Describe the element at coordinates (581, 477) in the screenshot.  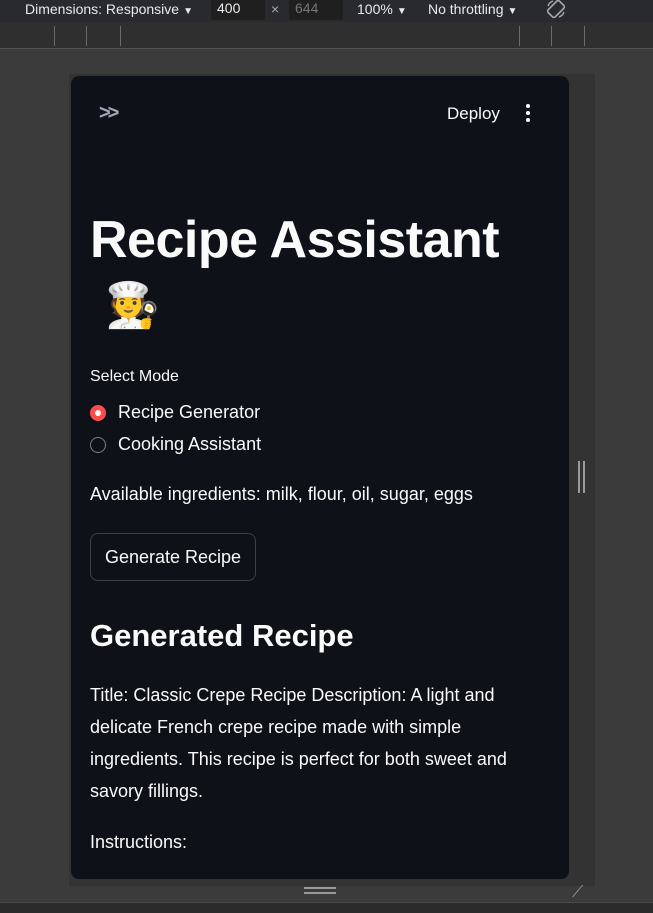
I see `resize-handle-right` at that location.